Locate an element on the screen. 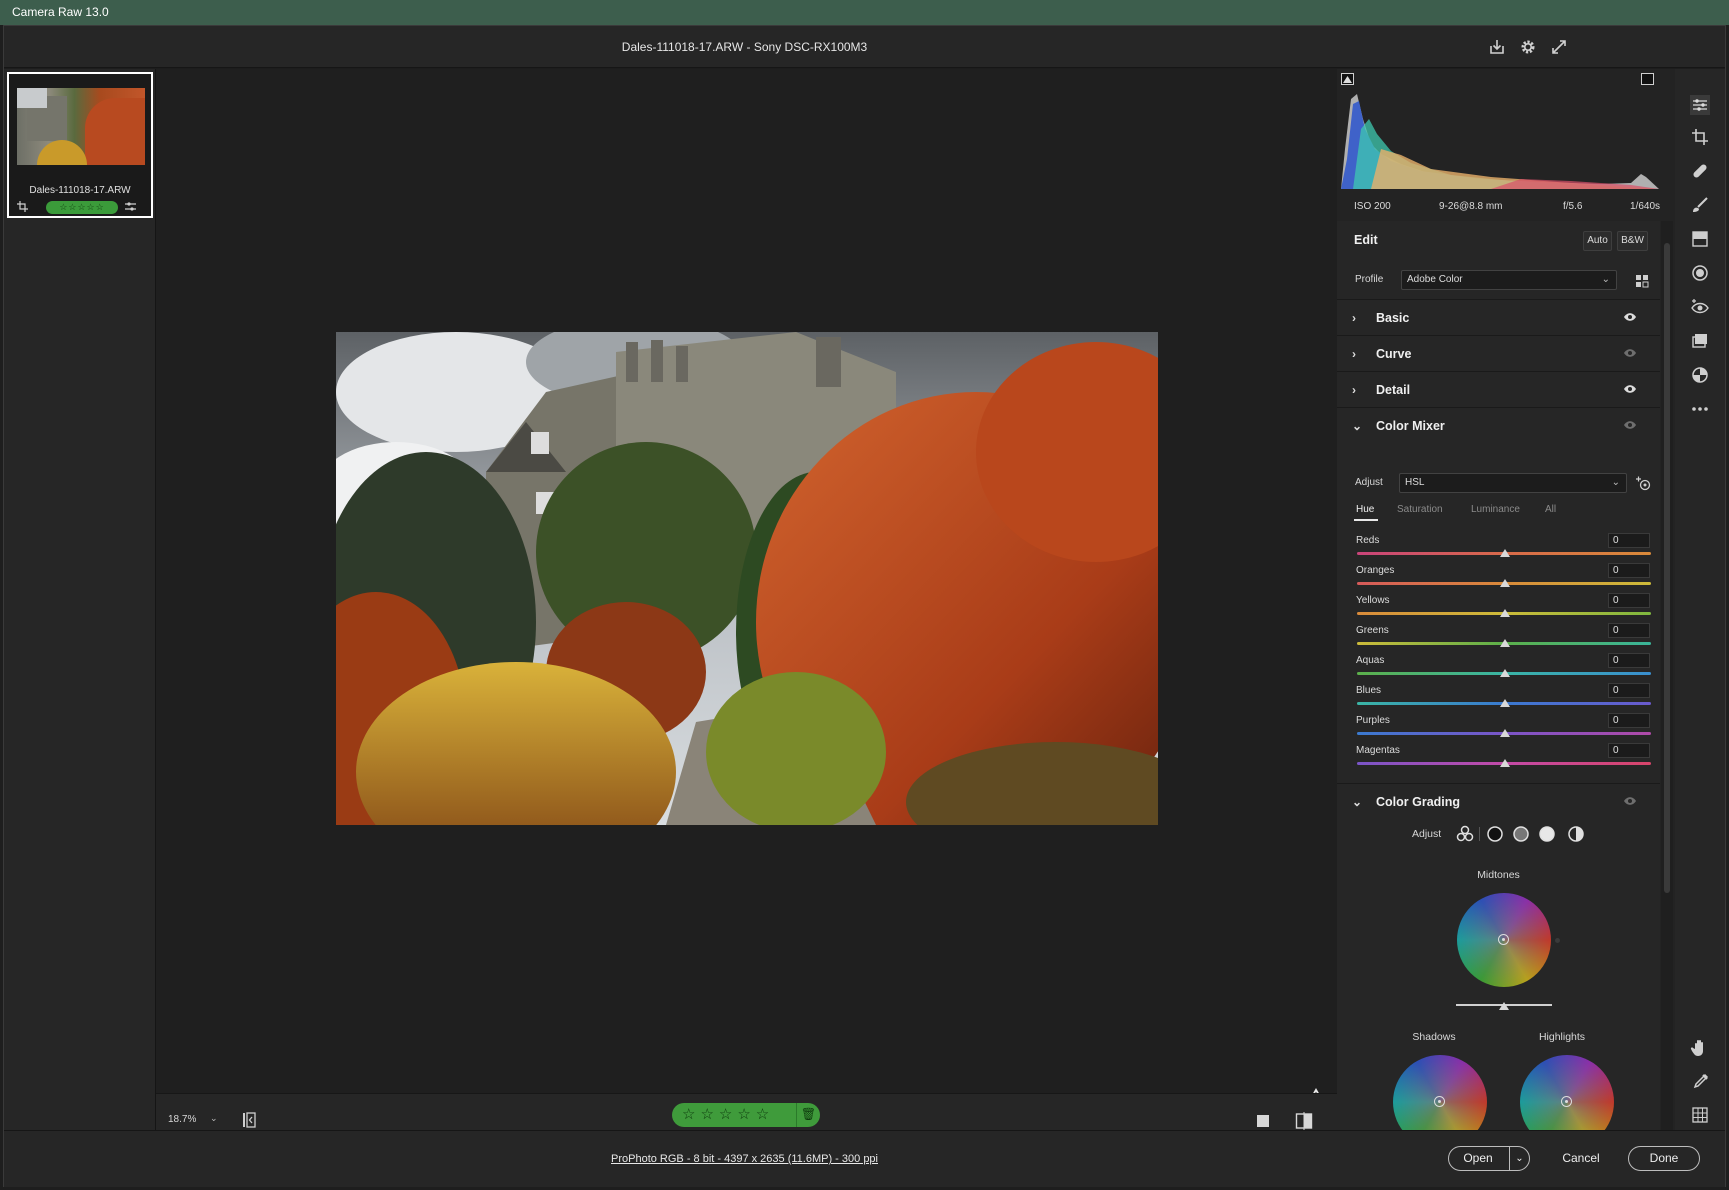  tab-hue: Hue is located at coordinates (1365, 509).